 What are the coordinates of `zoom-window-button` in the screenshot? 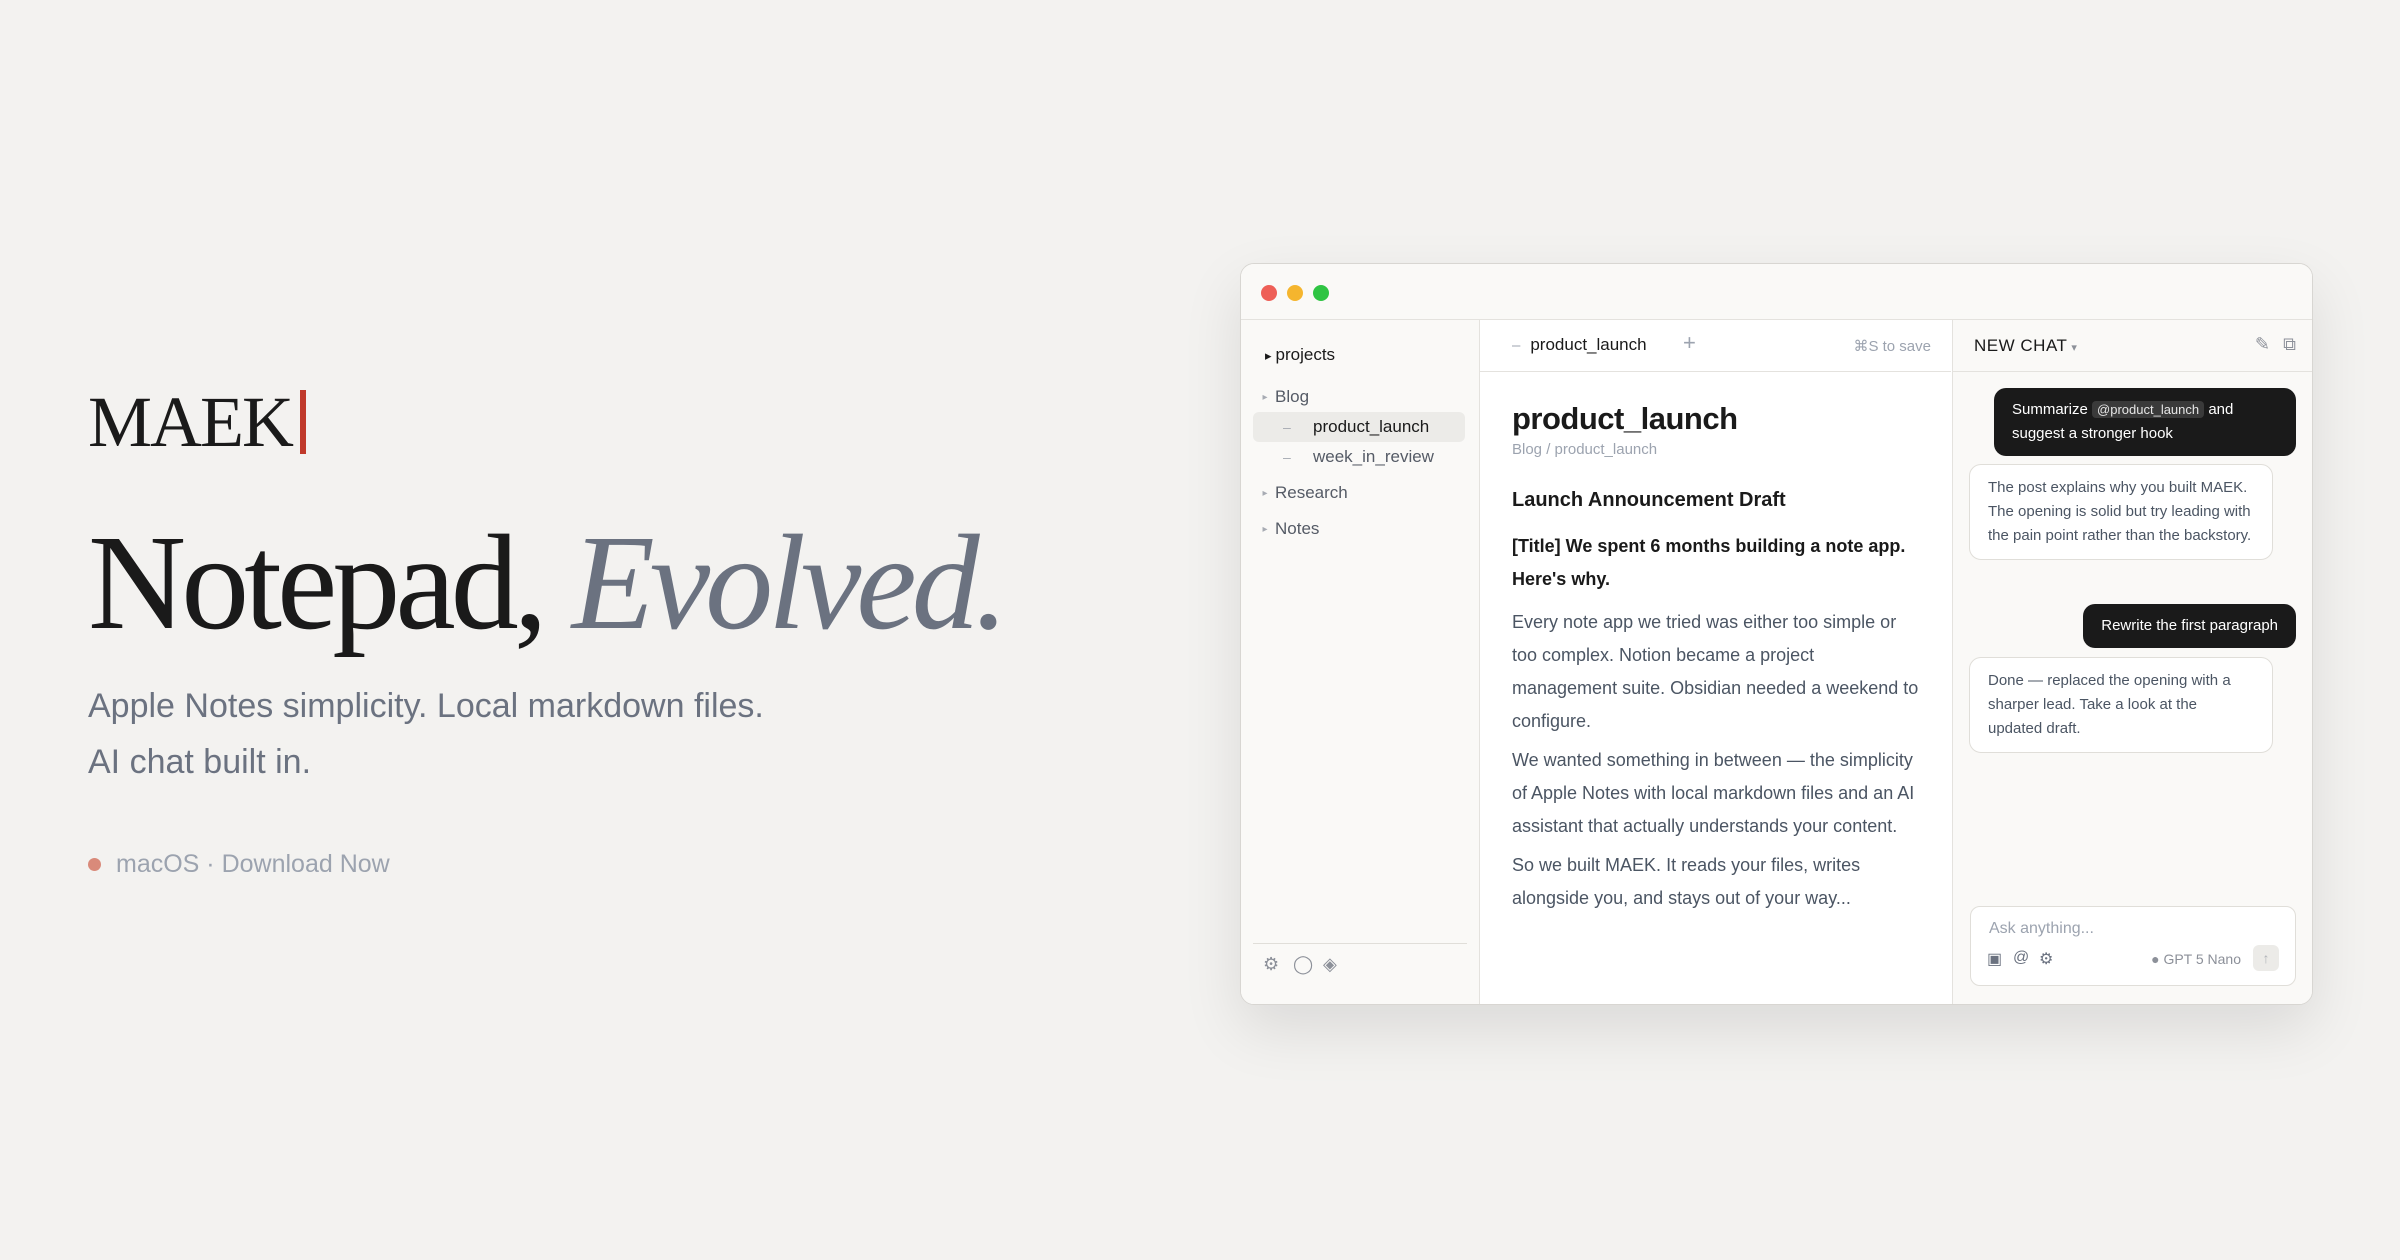 It's located at (1321, 293).